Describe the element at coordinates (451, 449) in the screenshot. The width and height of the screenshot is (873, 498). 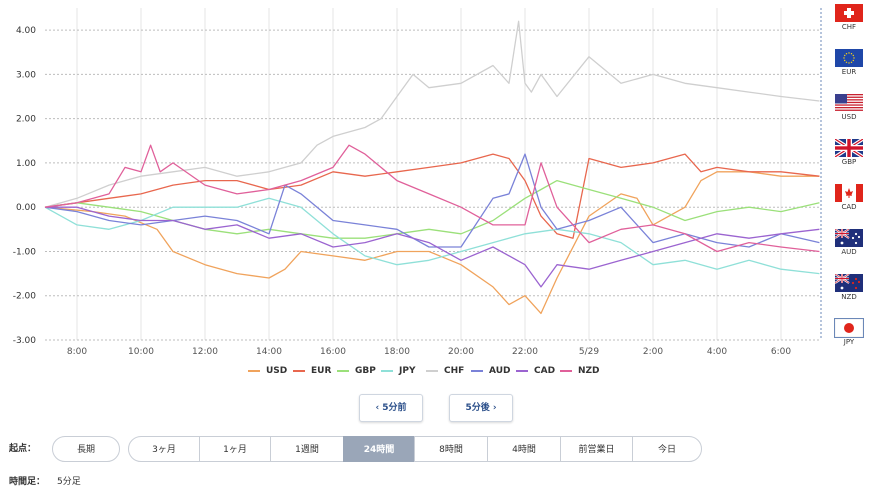
I see `range-option-5: 8時間` at that location.